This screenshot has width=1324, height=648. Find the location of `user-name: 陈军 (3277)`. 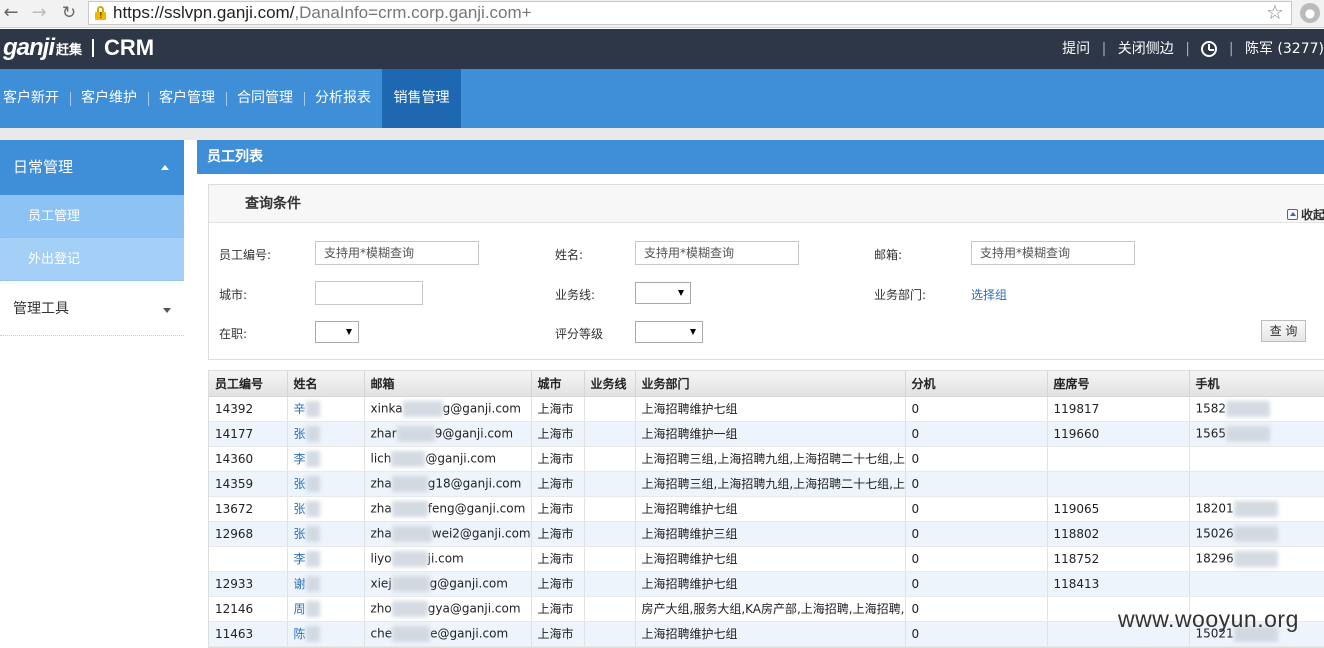

user-name: 陈军 (3277) is located at coordinates (1284, 49).